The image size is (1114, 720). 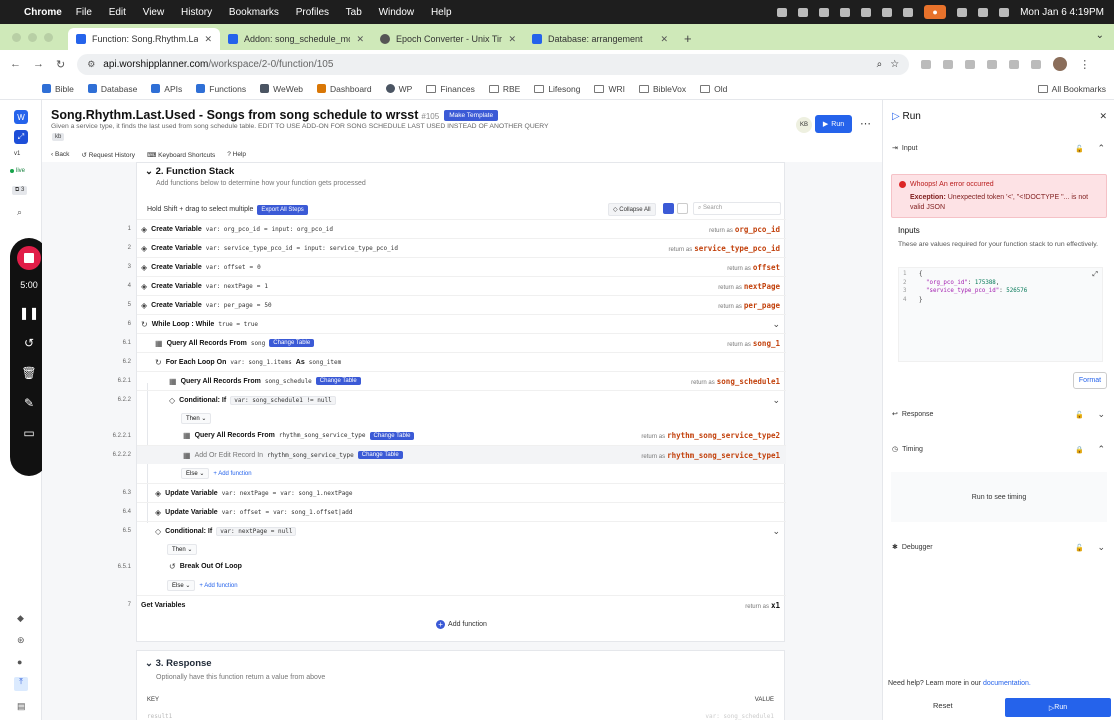 What do you see at coordinates (803, 12) in the screenshot?
I see `history-icon` at bounding box center [803, 12].